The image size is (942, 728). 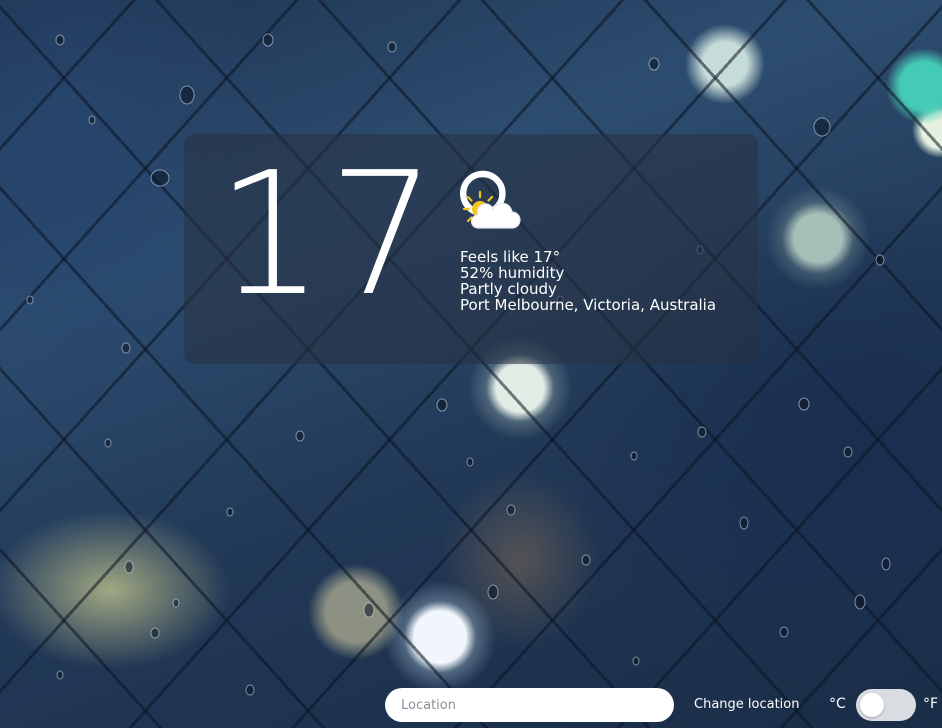 I want to click on condition-text: Partly cloudy, so click(x=508, y=289).